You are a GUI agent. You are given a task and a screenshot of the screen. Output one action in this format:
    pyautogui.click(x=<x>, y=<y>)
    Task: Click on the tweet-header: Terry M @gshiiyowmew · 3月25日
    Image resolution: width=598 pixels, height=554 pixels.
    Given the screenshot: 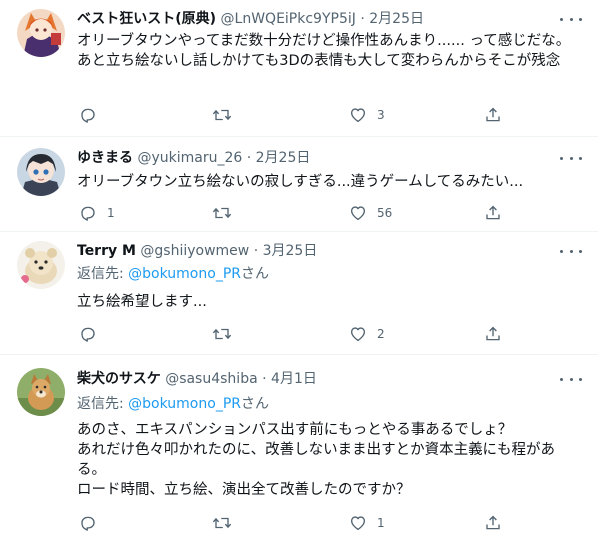 What is the action you would take?
    pyautogui.click(x=197, y=251)
    